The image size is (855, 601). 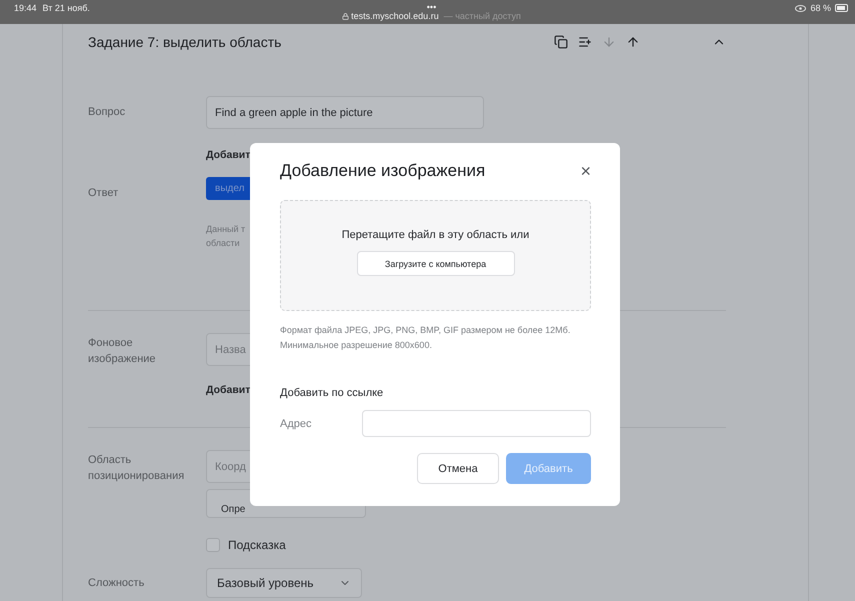 What do you see at coordinates (66, 8) in the screenshot?
I see `status-date: Вт 21 нояб.` at bounding box center [66, 8].